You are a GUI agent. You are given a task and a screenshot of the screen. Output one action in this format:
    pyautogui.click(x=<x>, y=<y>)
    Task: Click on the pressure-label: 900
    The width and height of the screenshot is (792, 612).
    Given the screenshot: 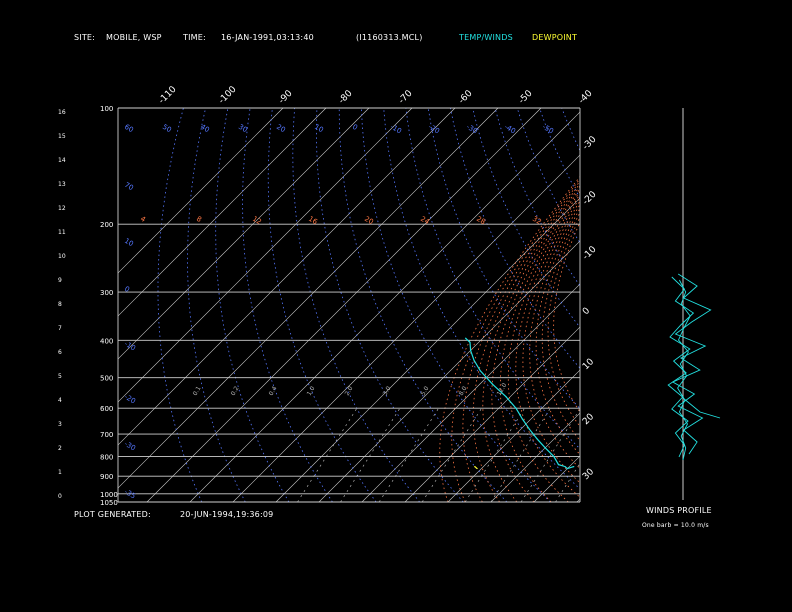 What is the action you would take?
    pyautogui.click(x=106, y=477)
    